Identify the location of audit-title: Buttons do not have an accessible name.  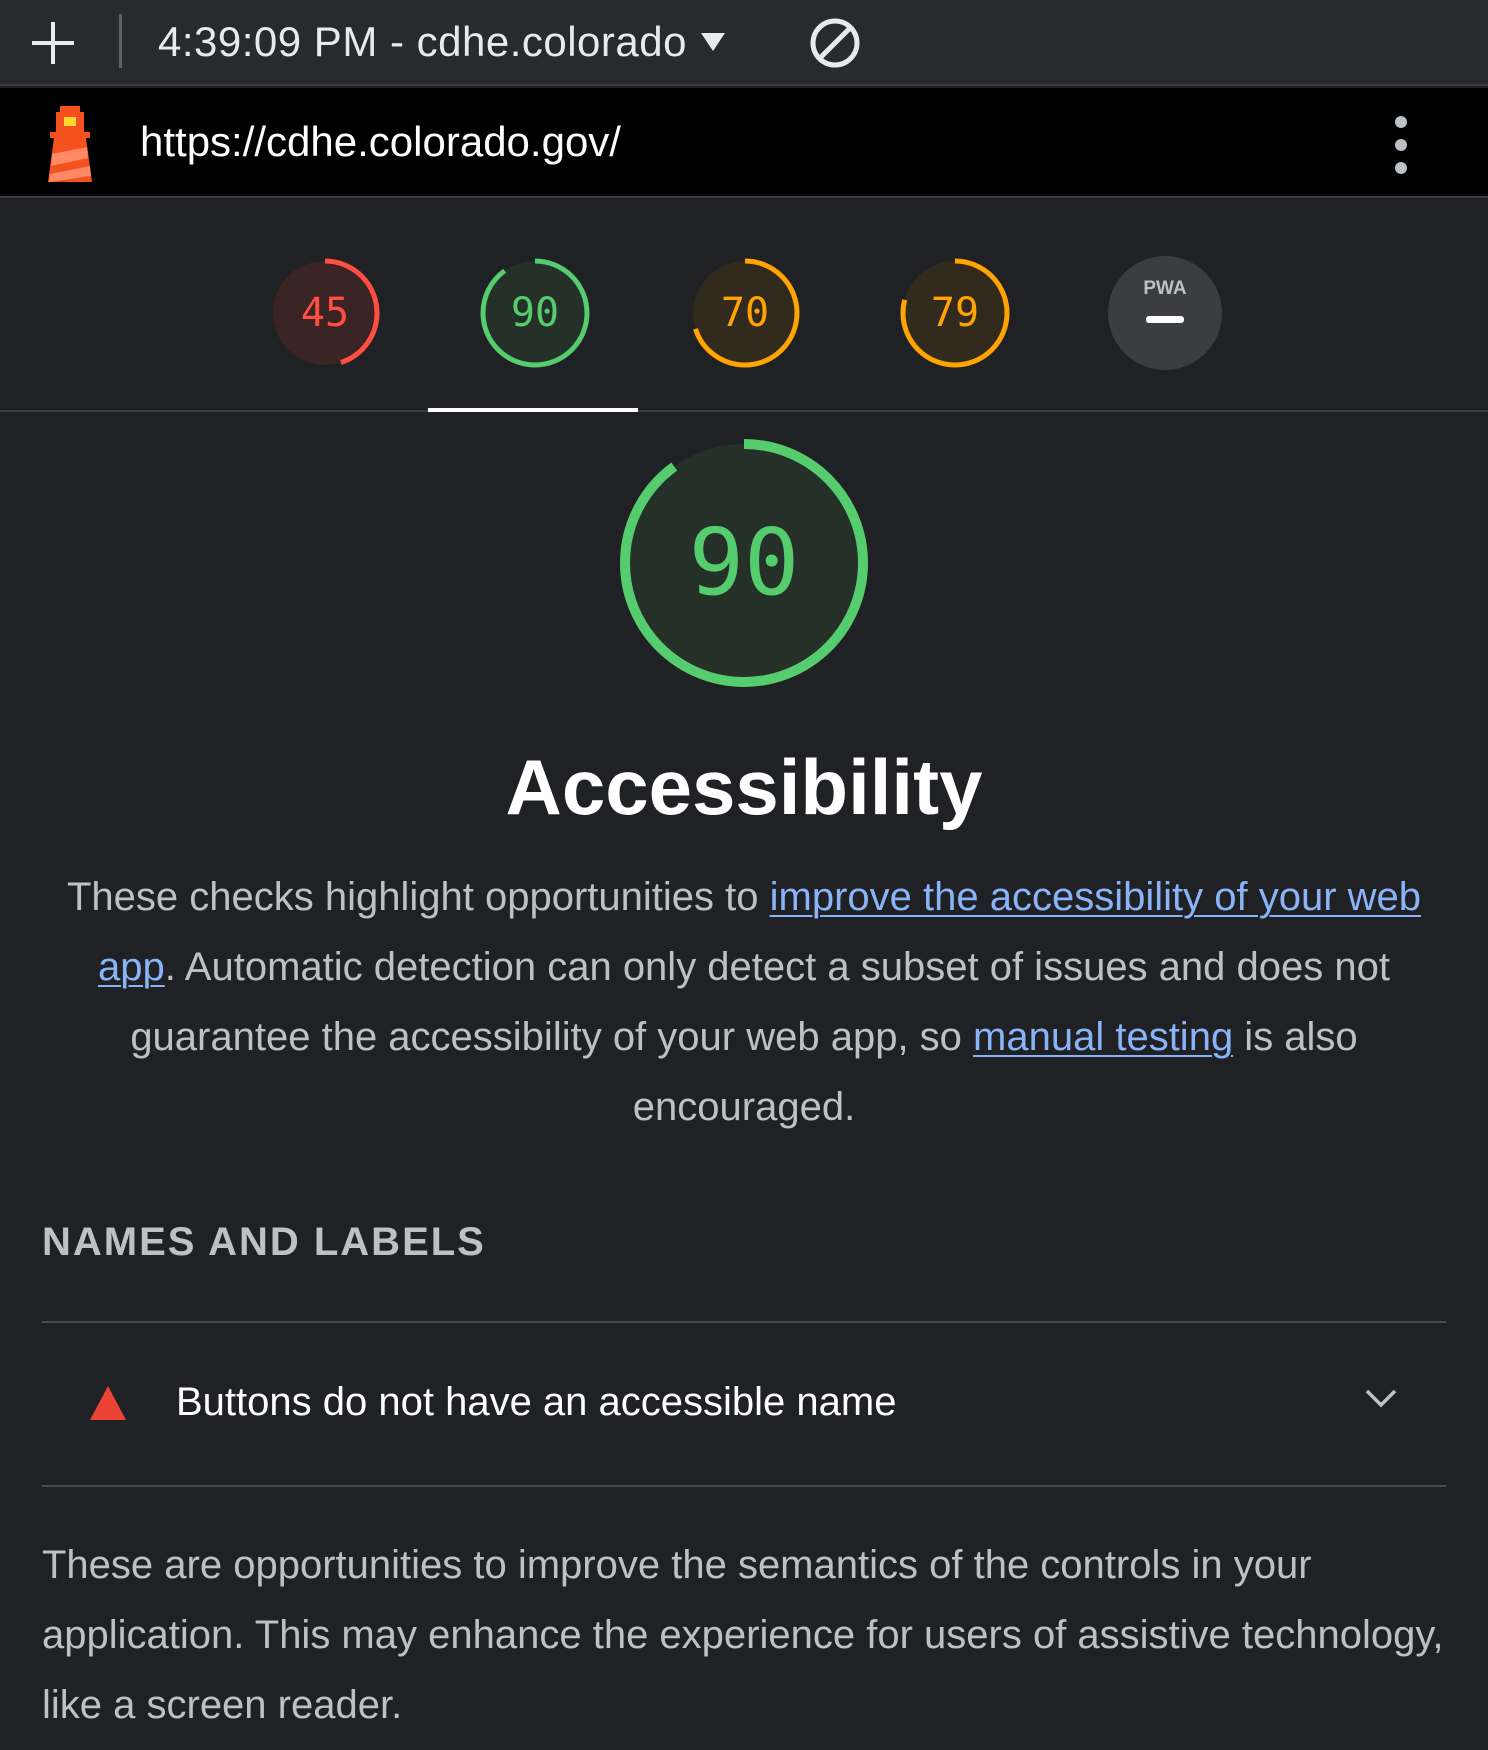
(536, 1402).